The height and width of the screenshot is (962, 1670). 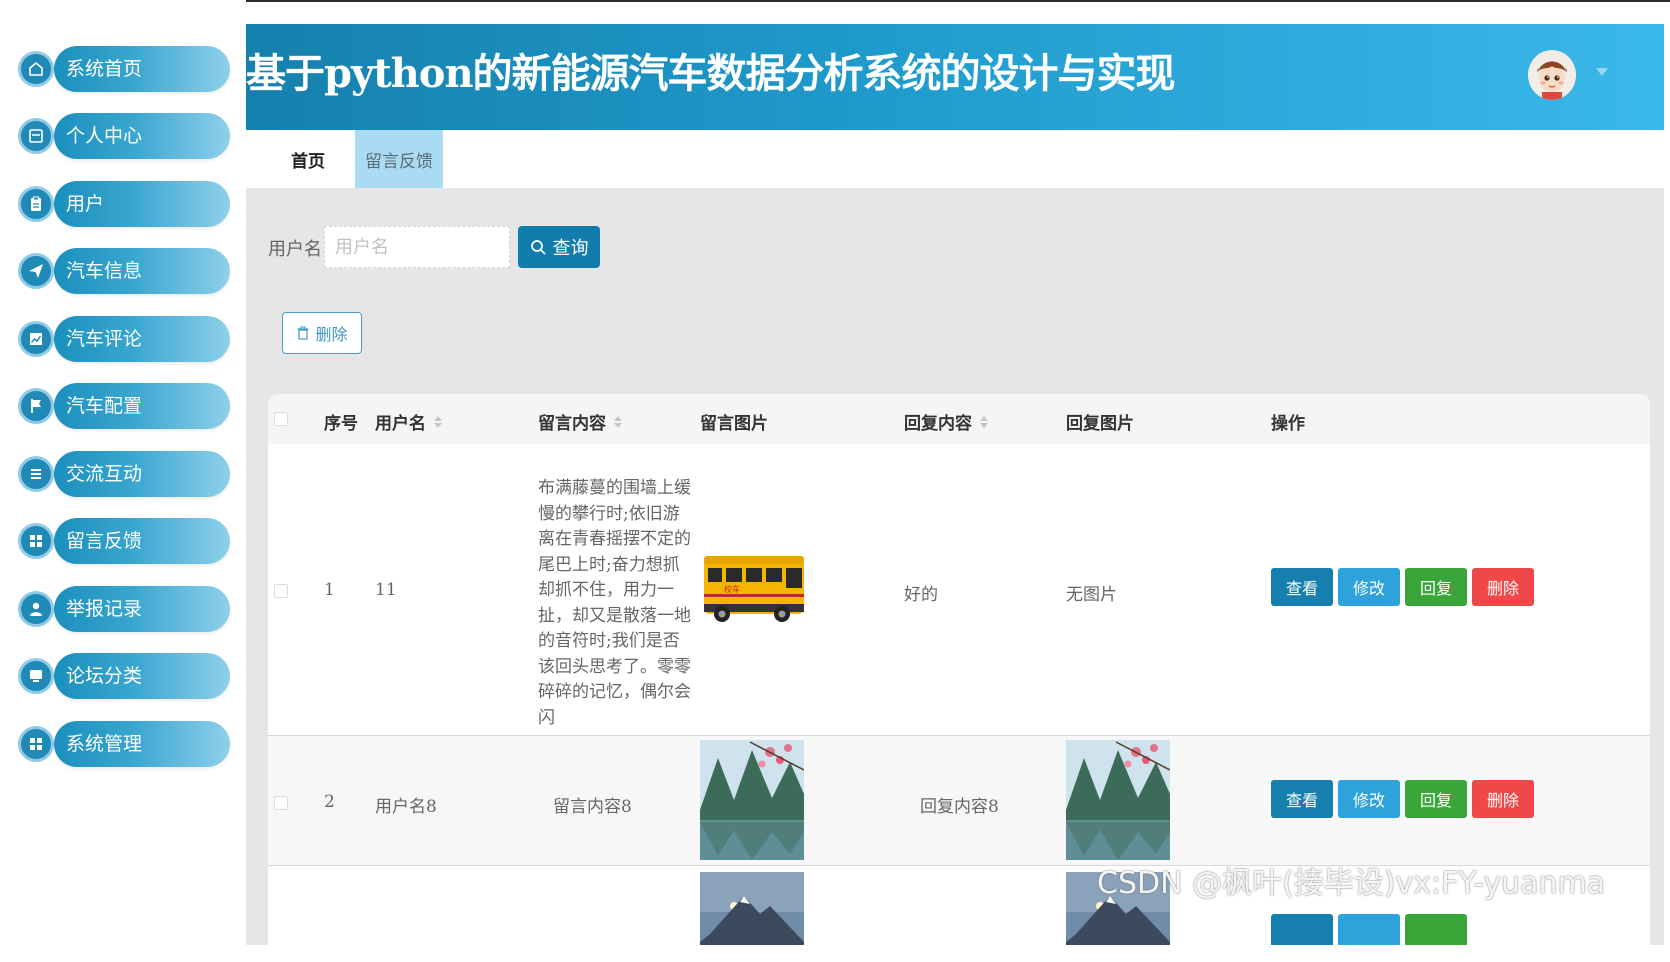 I want to click on sidebar-item-users: 用户, so click(x=124, y=204).